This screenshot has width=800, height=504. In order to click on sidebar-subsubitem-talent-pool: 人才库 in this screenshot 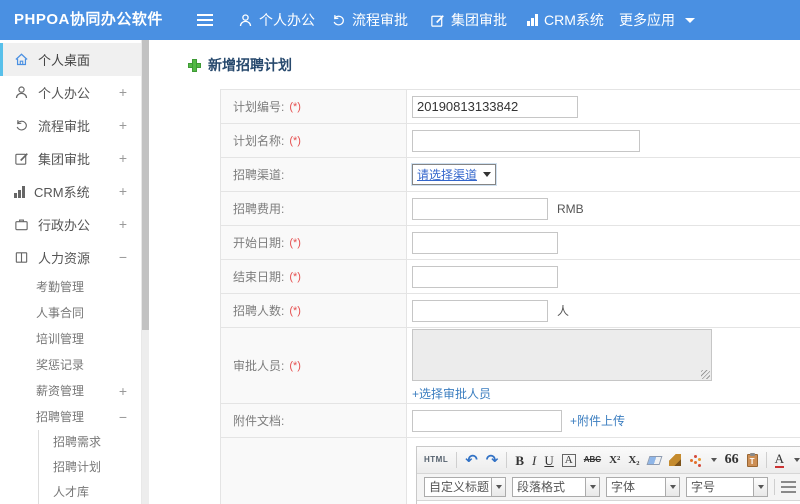, I will do `click(90, 492)`.